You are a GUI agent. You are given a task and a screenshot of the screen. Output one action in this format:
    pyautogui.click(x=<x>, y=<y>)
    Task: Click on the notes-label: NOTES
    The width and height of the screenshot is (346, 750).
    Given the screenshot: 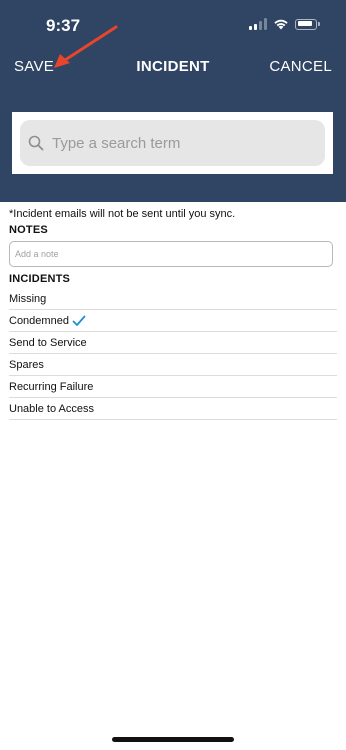 What is the action you would take?
    pyautogui.click(x=28, y=230)
    